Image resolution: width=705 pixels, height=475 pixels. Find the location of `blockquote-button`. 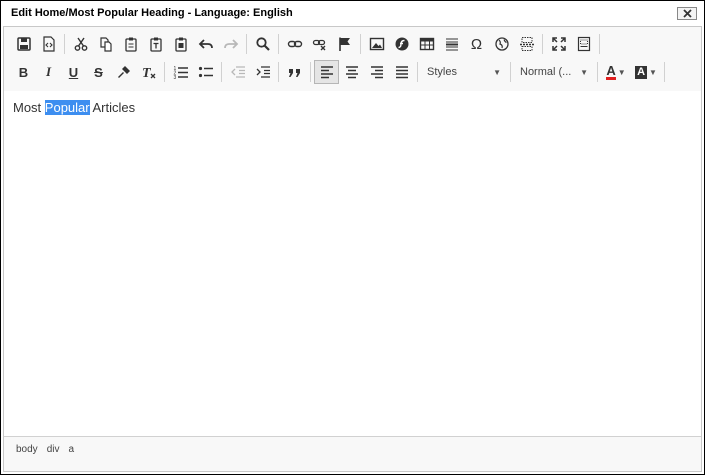

blockquote-button is located at coordinates (294, 72).